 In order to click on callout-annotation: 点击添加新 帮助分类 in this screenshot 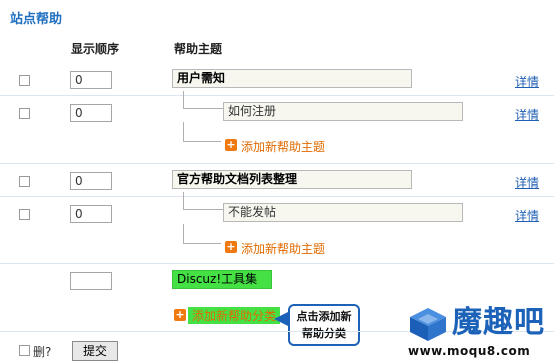, I will do `click(324, 325)`.